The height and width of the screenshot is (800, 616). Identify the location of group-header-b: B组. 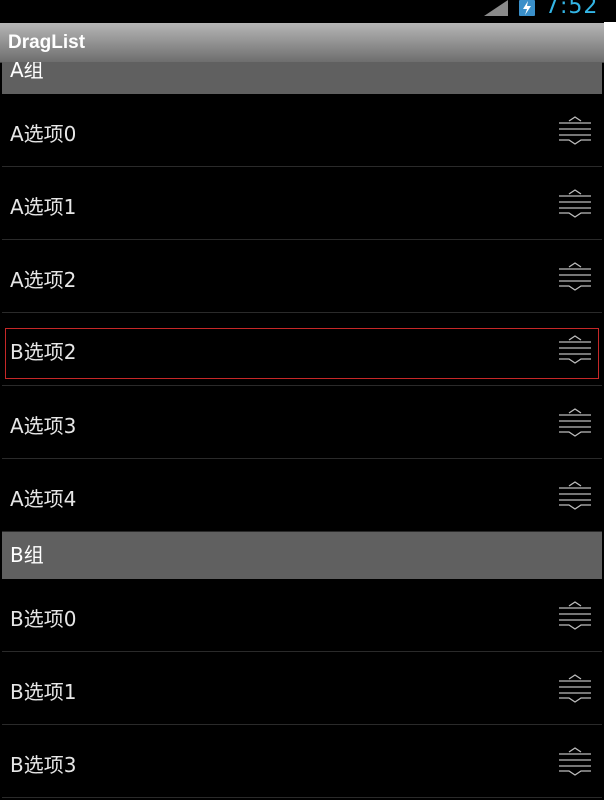
(302, 555).